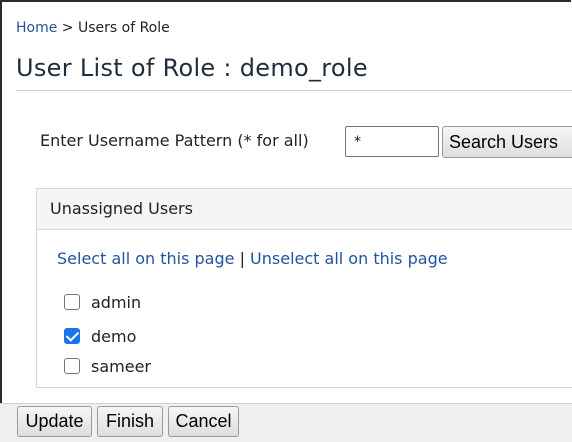 This screenshot has width=572, height=442. What do you see at coordinates (36, 28) in the screenshot?
I see `breadcrumb-home-link: Home` at bounding box center [36, 28].